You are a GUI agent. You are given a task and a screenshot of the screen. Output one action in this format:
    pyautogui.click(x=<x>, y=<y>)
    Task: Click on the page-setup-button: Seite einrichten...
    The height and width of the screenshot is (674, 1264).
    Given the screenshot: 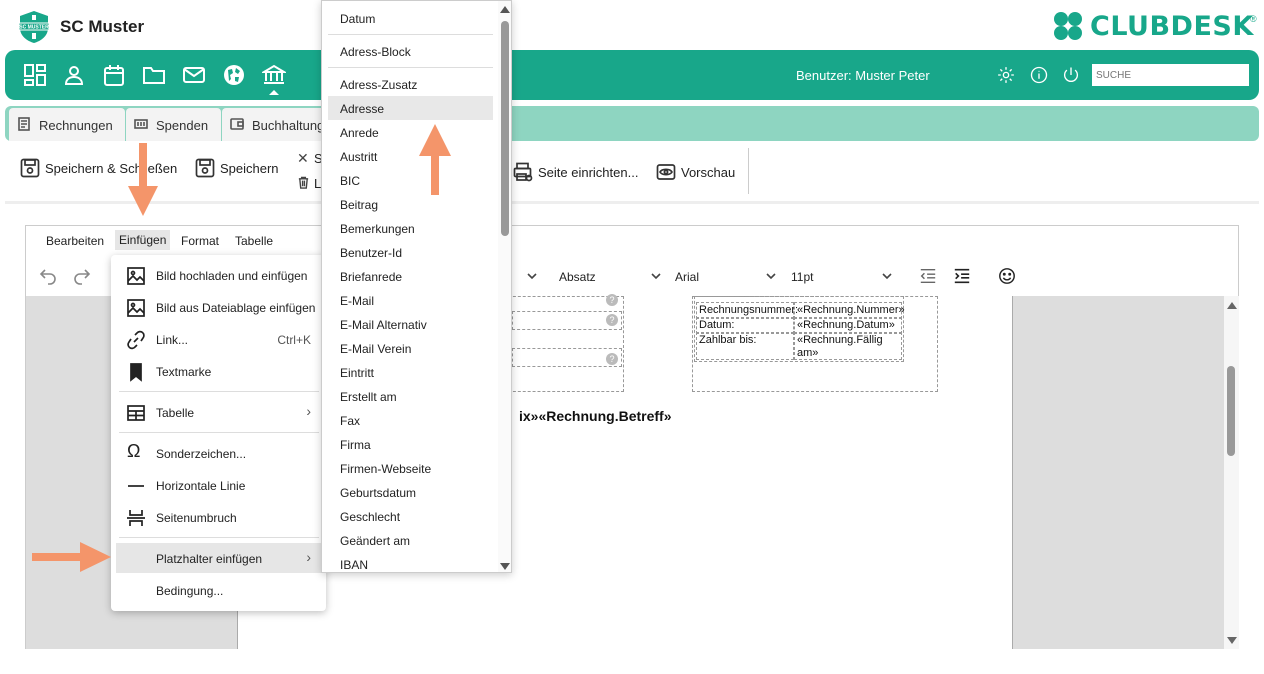 What is the action you would take?
    pyautogui.click(x=578, y=174)
    